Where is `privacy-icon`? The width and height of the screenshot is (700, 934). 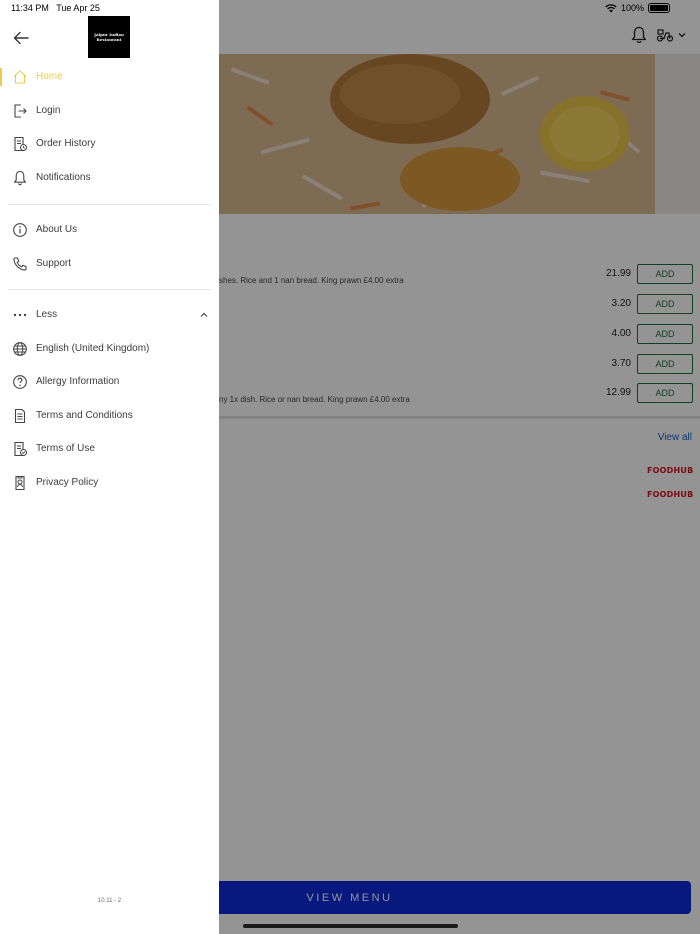
privacy-icon is located at coordinates (20, 483).